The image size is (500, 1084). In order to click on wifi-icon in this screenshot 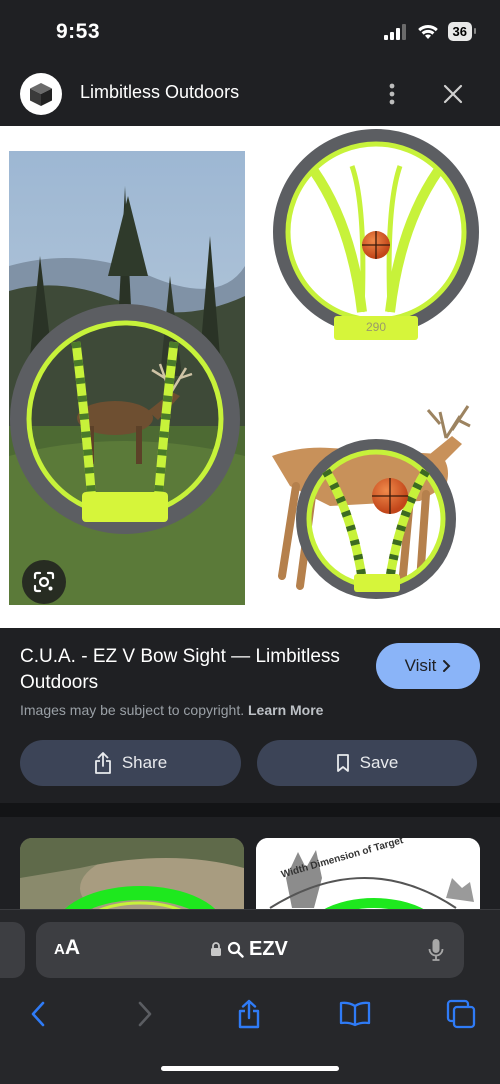, I will do `click(427, 31)`.